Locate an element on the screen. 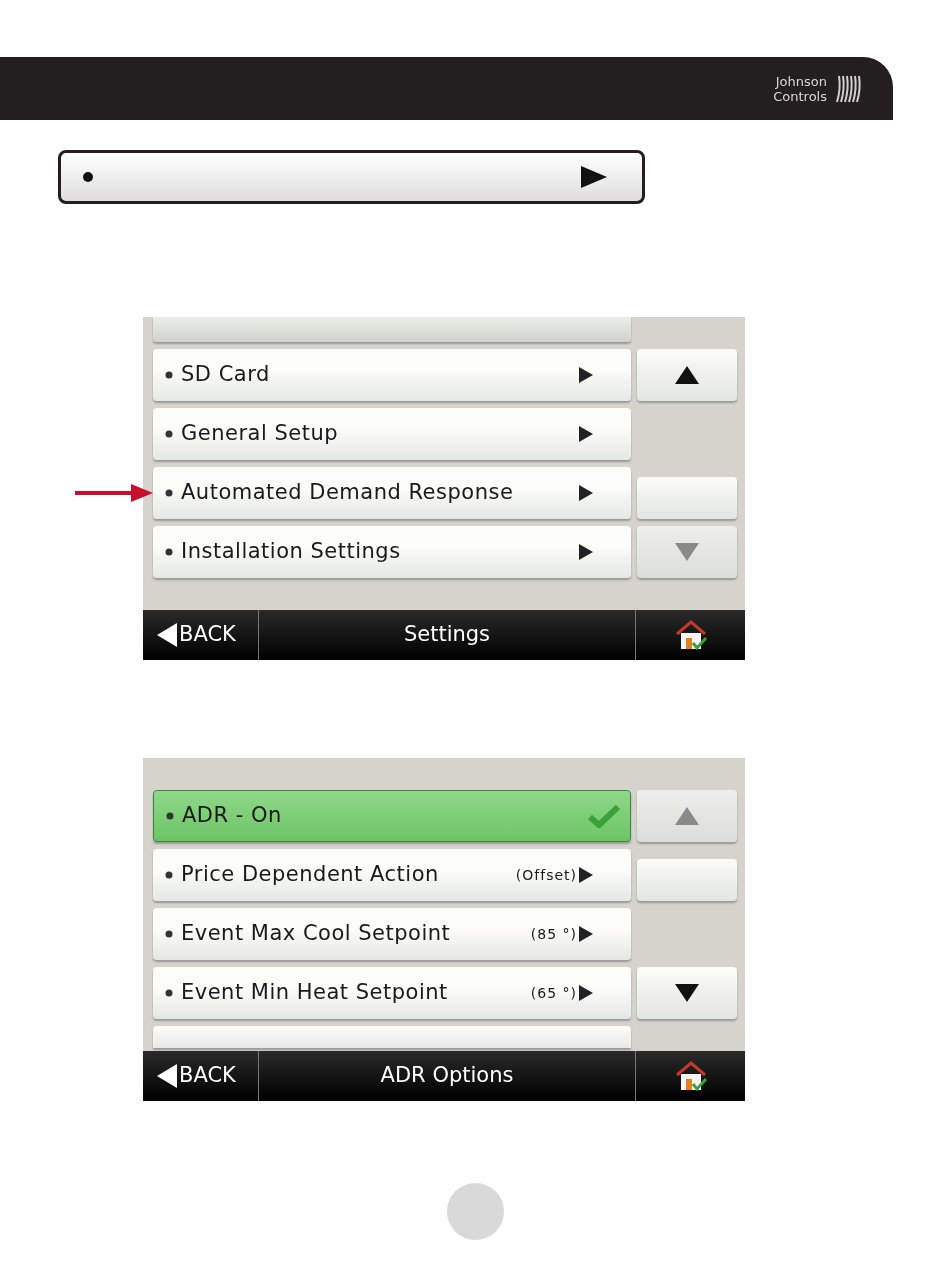 The height and width of the screenshot is (1267, 950). screen-title: ADR Options is located at coordinates (447, 1076).